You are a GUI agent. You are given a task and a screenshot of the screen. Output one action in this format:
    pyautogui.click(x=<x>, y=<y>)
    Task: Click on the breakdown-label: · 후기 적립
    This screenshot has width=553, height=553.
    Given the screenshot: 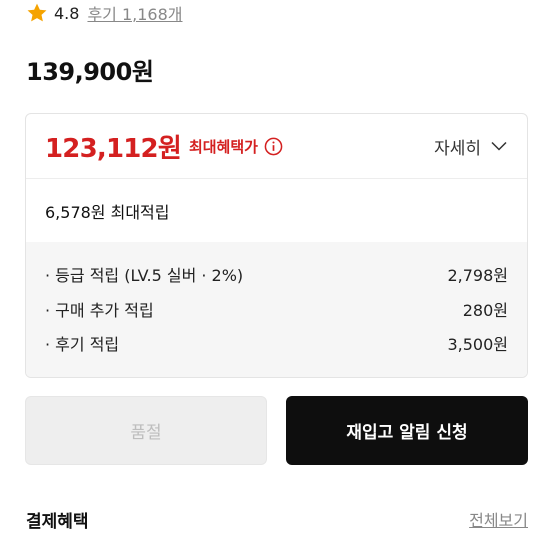 What is the action you would take?
    pyautogui.click(x=82, y=344)
    